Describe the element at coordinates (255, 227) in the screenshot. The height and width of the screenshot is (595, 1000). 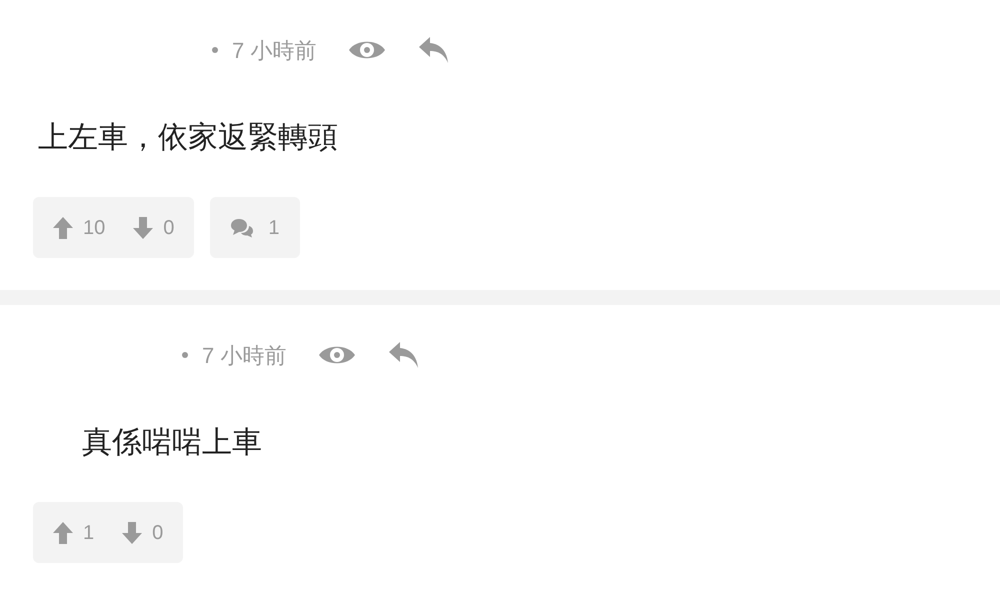
I see `comments-button: 1` at that location.